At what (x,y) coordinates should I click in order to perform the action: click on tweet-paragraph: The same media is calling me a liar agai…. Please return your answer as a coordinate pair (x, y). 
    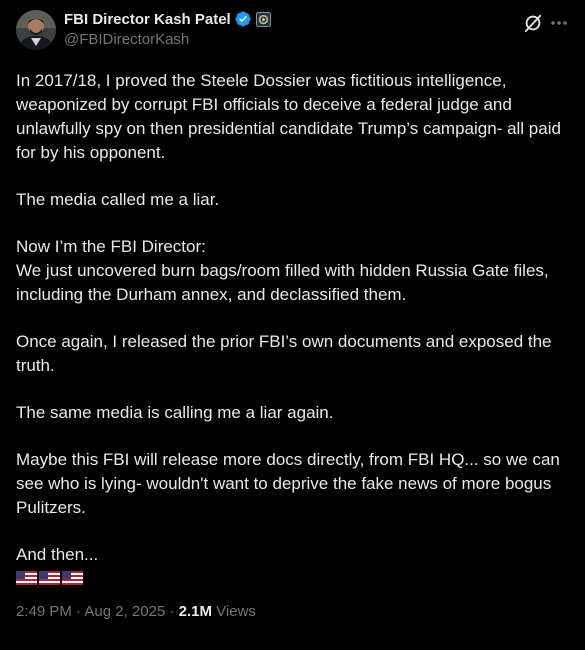
    Looking at the image, I should click on (175, 412).